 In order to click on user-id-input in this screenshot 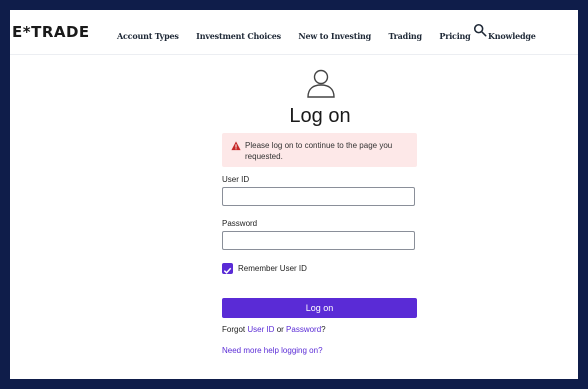, I will do `click(318, 196)`.